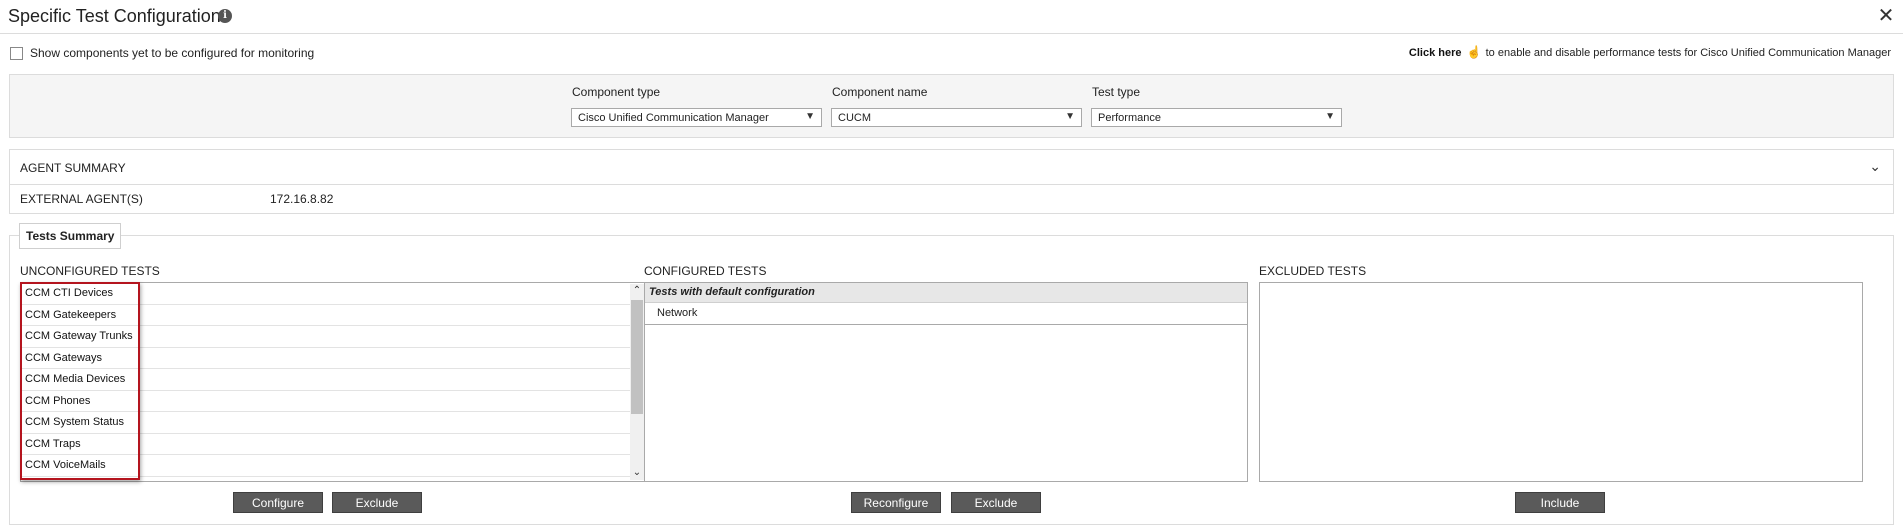 The image size is (1903, 526). What do you see at coordinates (16, 53) in the screenshot?
I see `show-unconfigured-checkbox` at bounding box center [16, 53].